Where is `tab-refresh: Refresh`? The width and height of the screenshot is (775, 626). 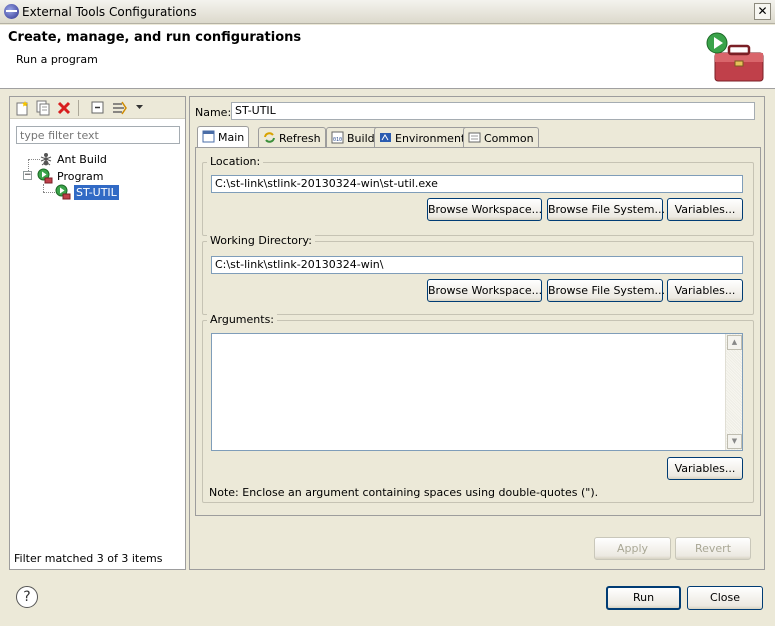
tab-refresh: Refresh is located at coordinates (292, 137).